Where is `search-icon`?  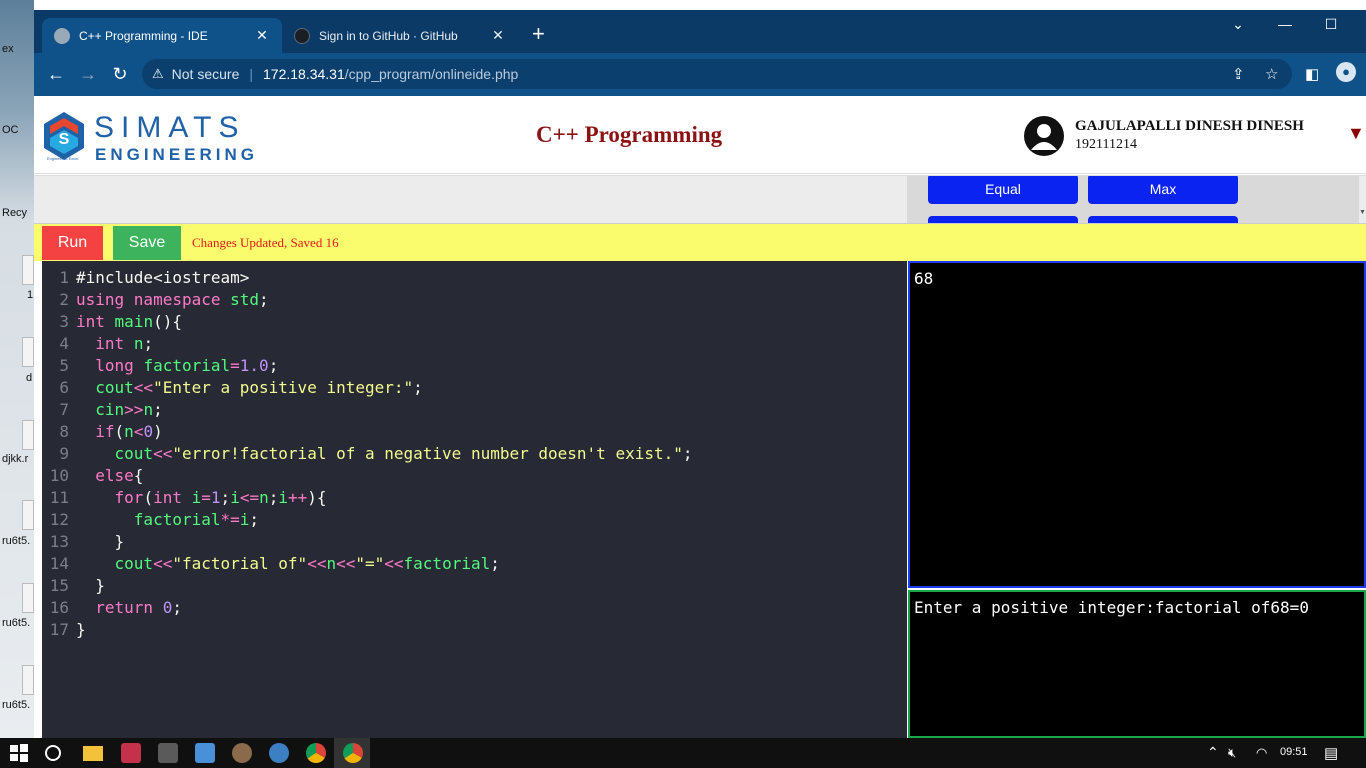
search-icon is located at coordinates (53, 753).